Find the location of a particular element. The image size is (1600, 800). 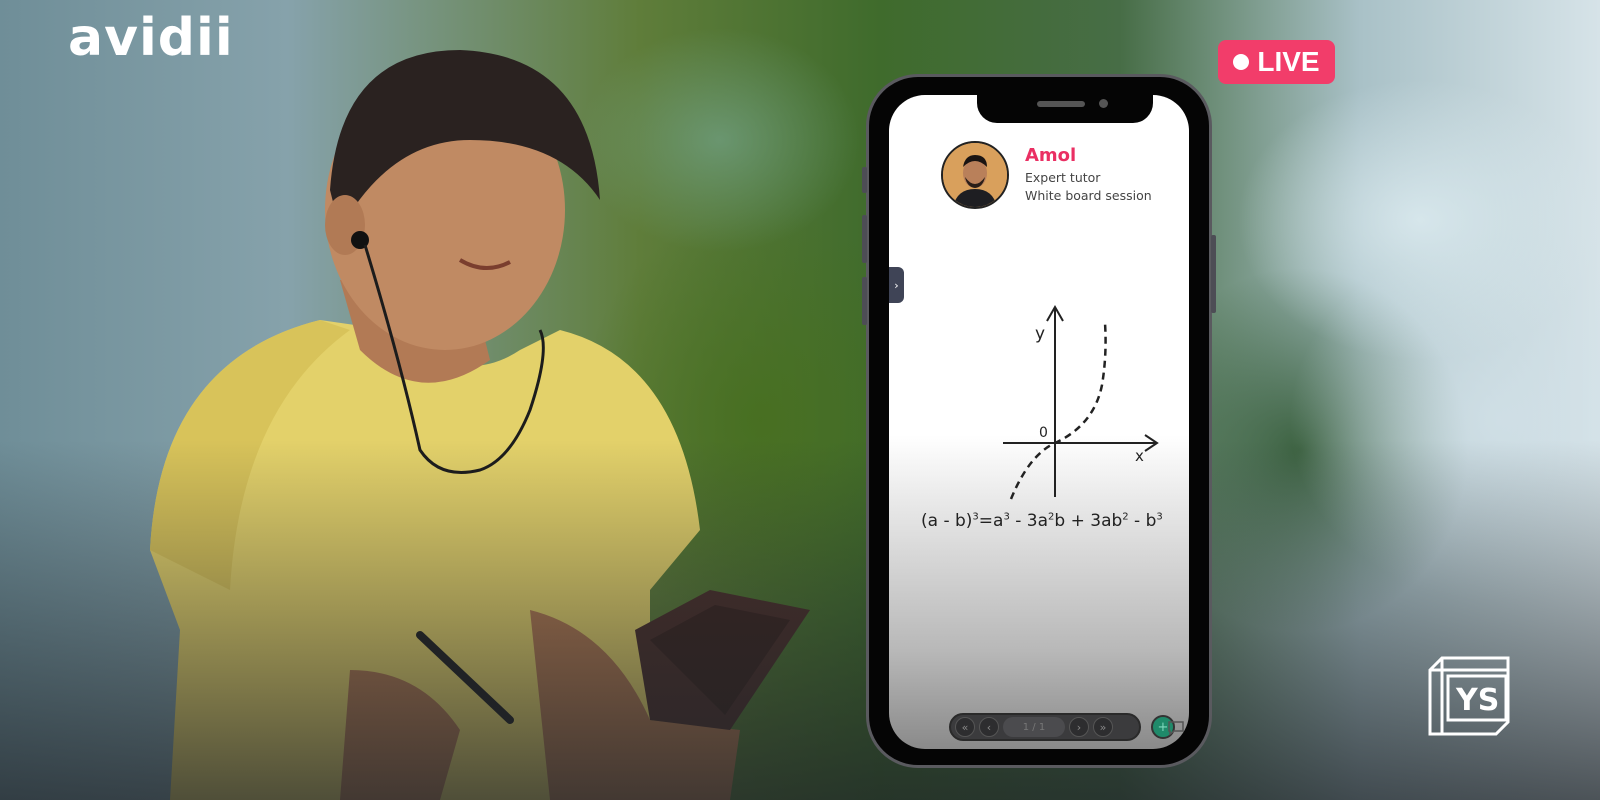

formula-exp: 3 is located at coordinates (1159, 517).